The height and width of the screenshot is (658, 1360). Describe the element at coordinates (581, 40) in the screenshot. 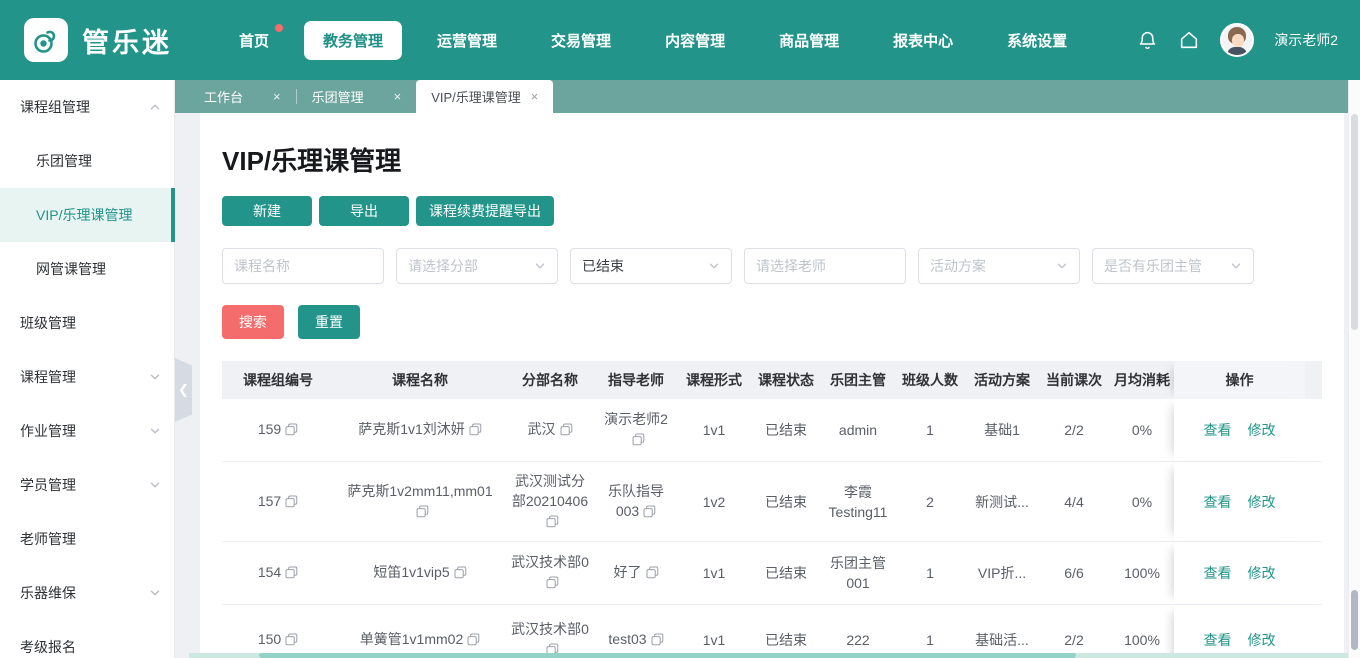

I see `nav-item-trade: 交易管理` at that location.